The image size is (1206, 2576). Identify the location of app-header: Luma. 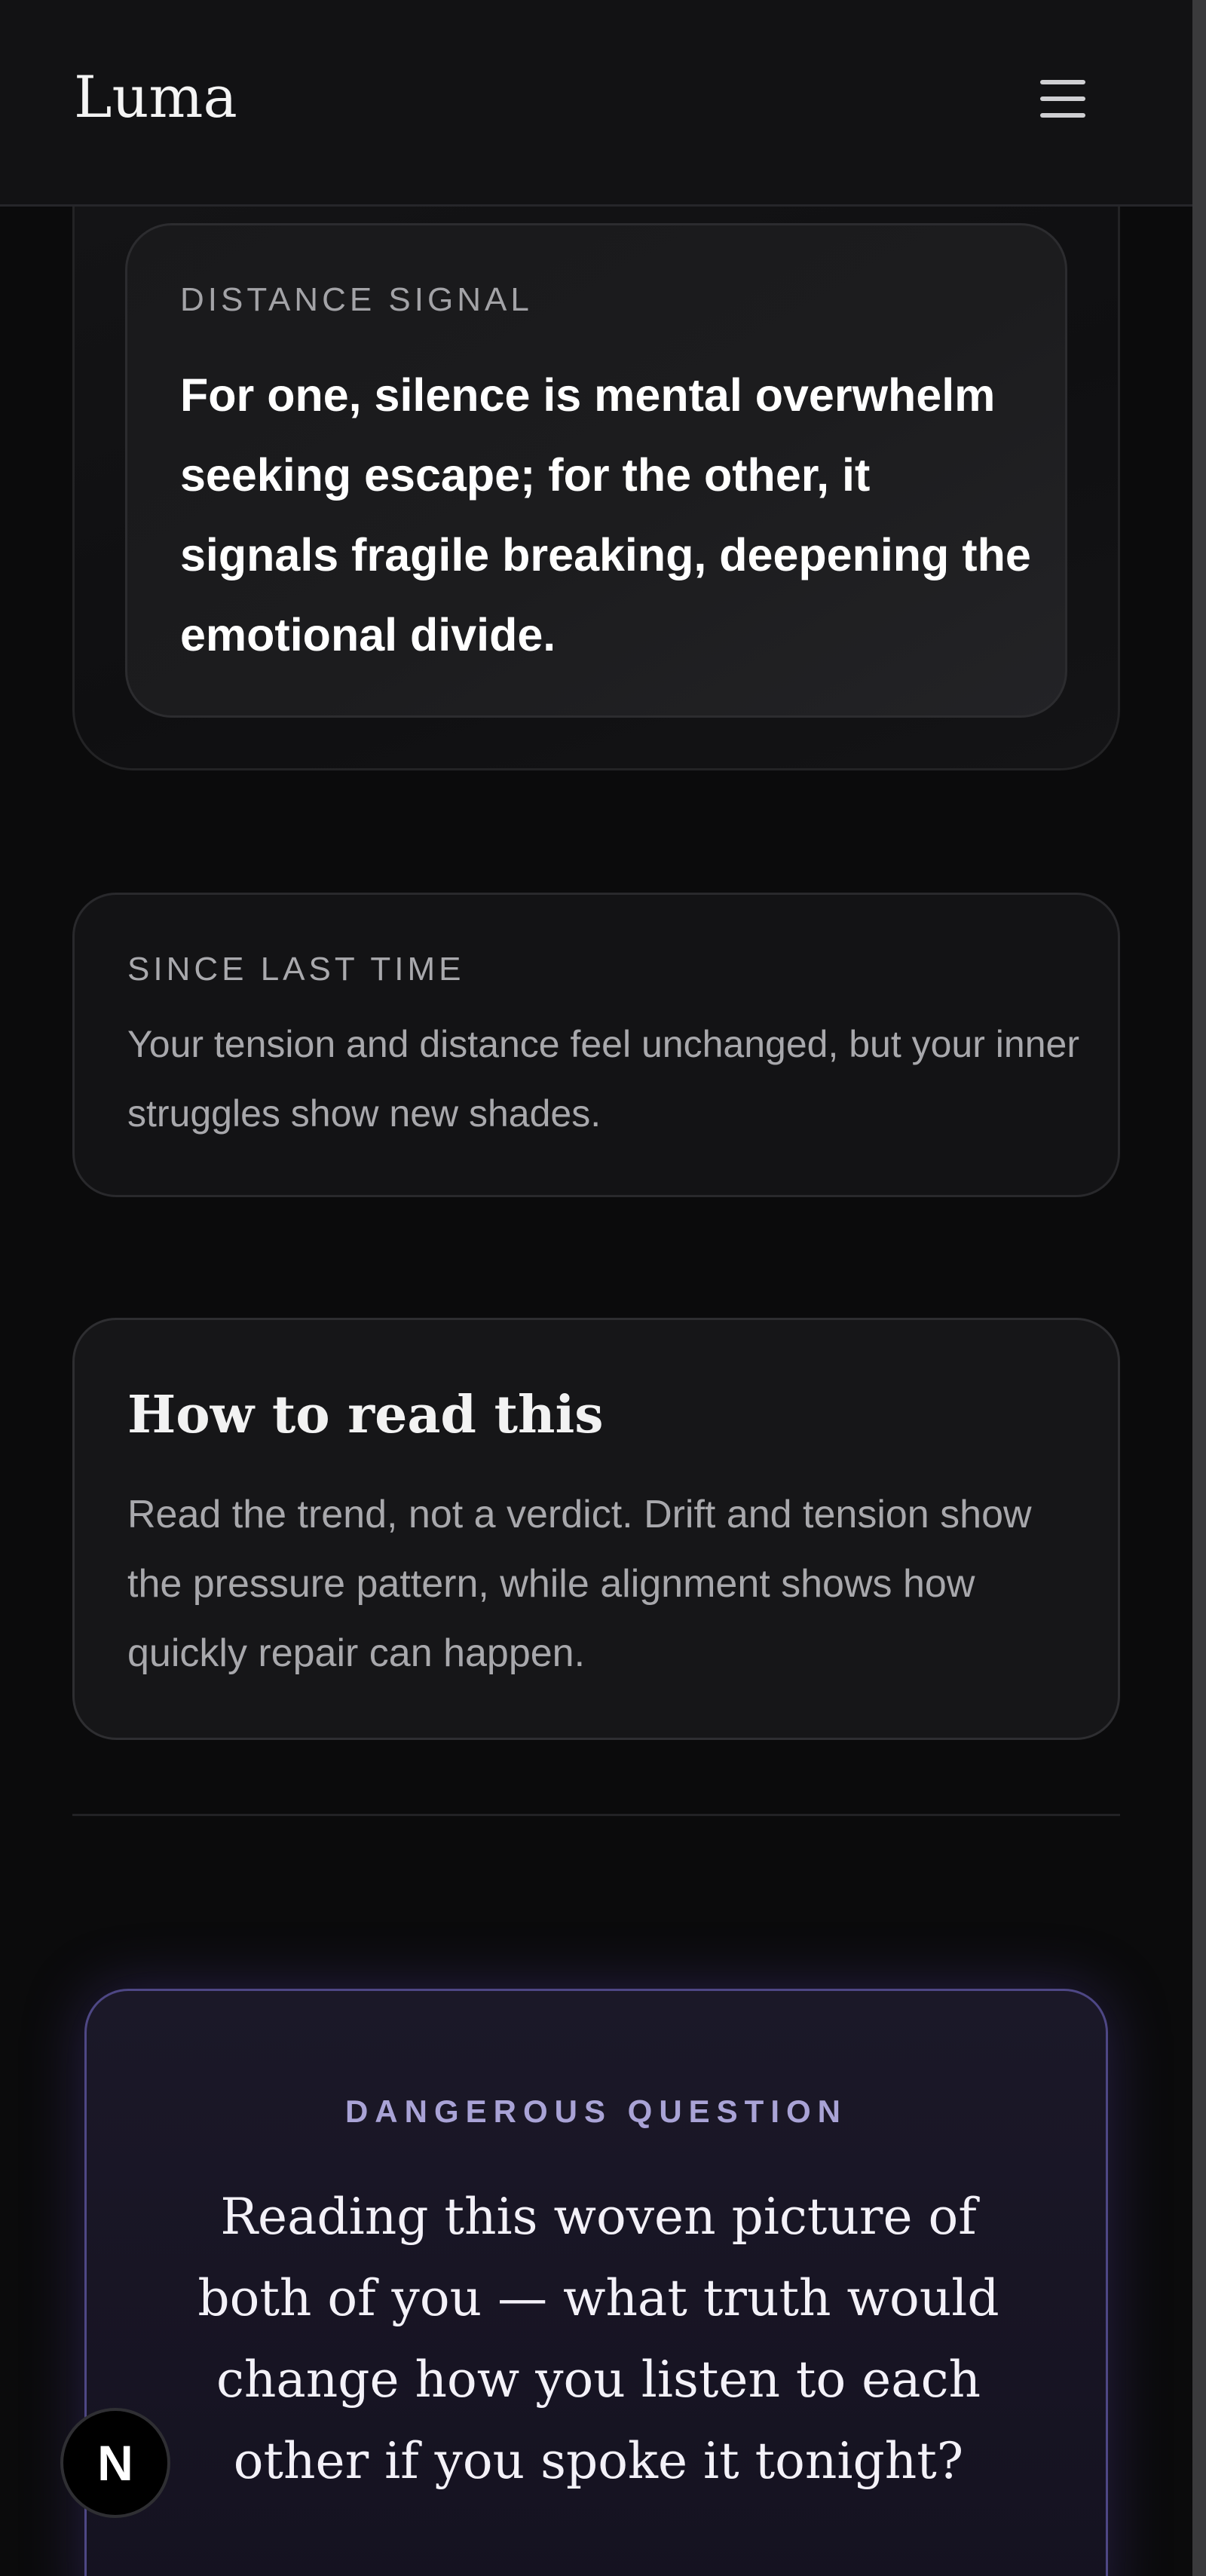
(596, 103).